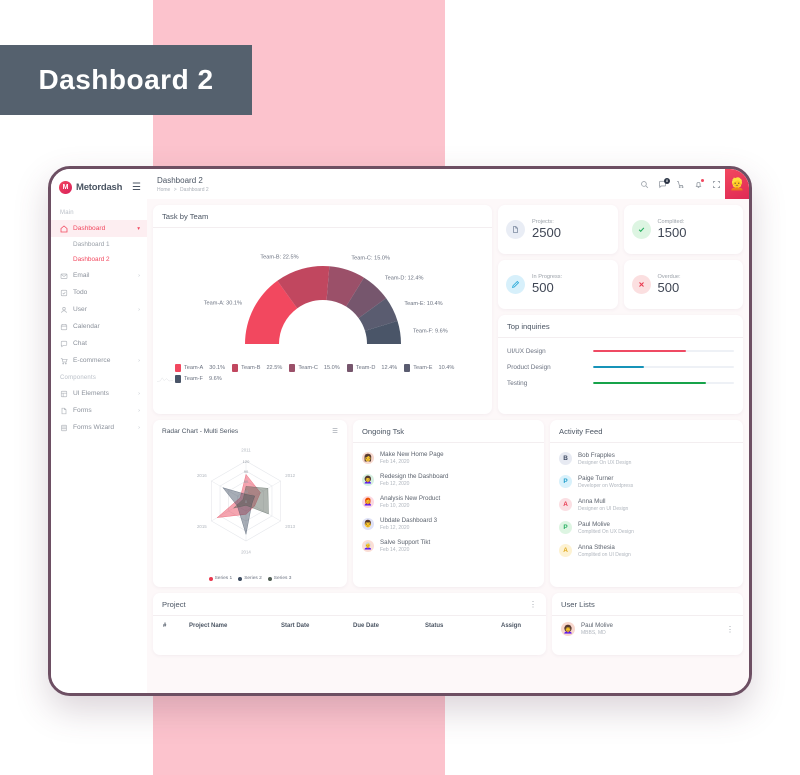 This screenshot has width=800, height=775. I want to click on sidebar-item-forms: Forms ›, so click(99, 410).